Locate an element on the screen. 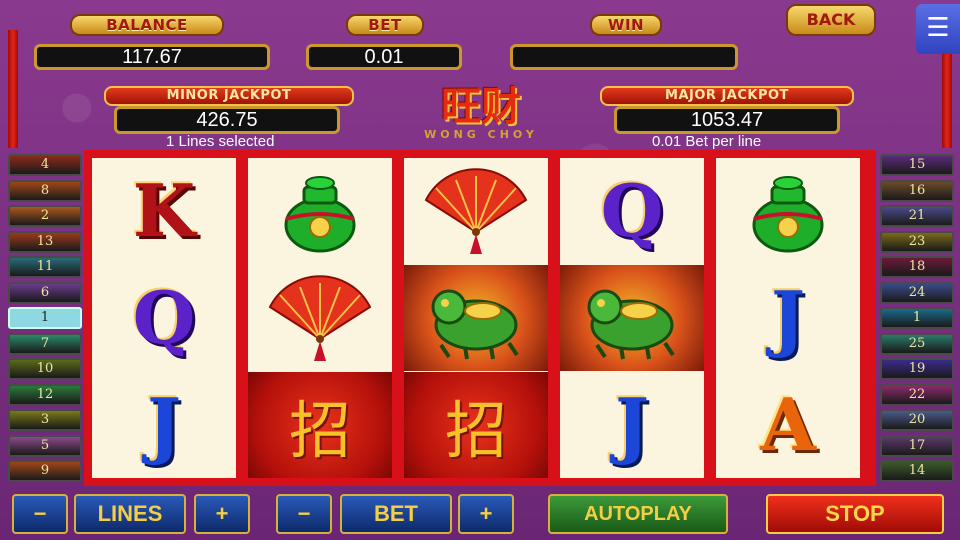  balance-value: 117.67 is located at coordinates (152, 57).